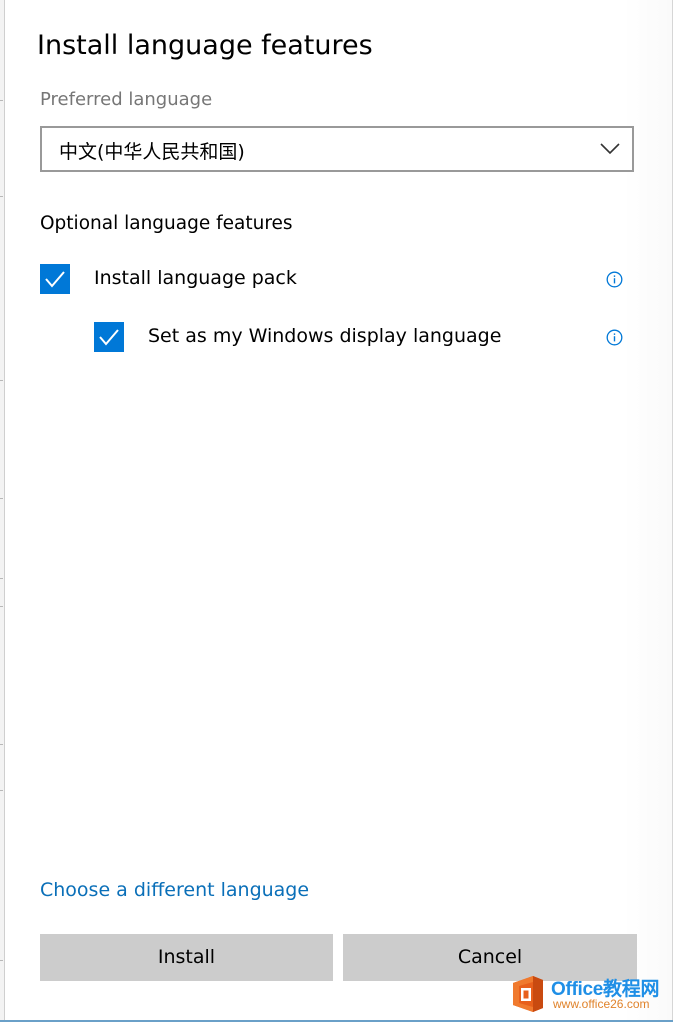 The height and width of the screenshot is (1022, 673). I want to click on preferred-language-label: Preferred language, so click(126, 99).